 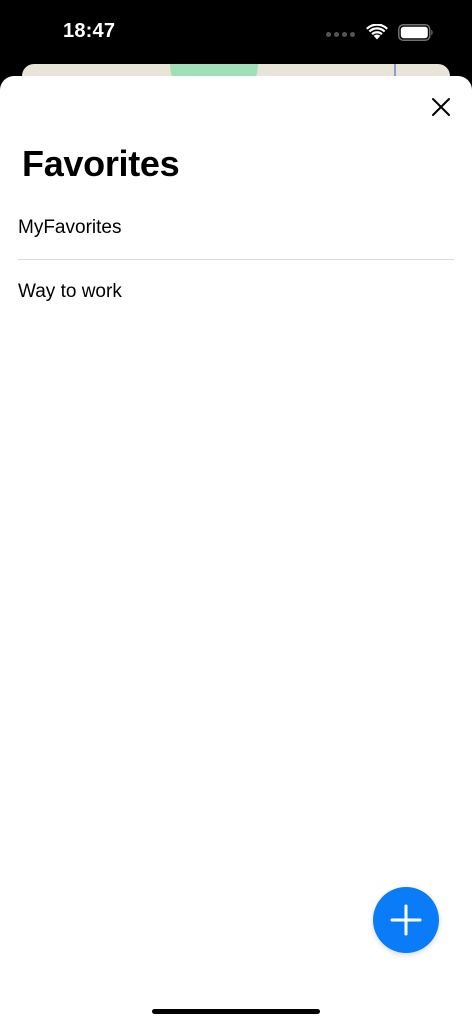 I want to click on status-indicators, so click(x=380, y=32).